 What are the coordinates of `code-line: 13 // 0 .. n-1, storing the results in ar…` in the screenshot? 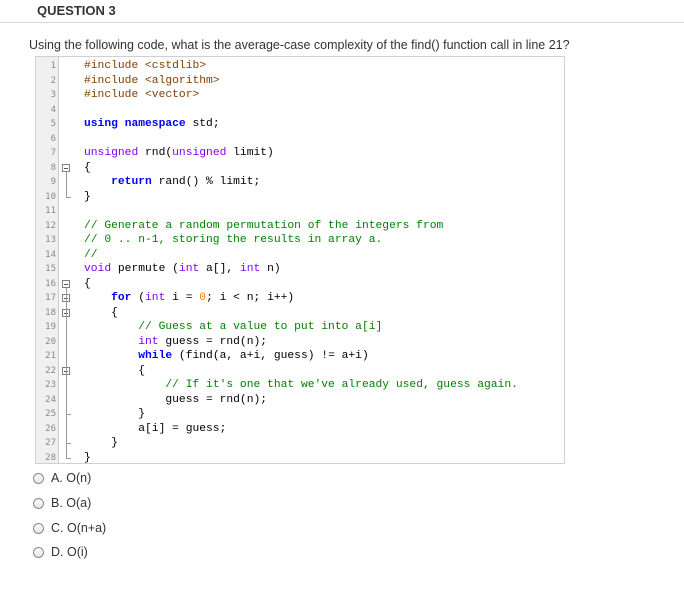 It's located at (300, 240).